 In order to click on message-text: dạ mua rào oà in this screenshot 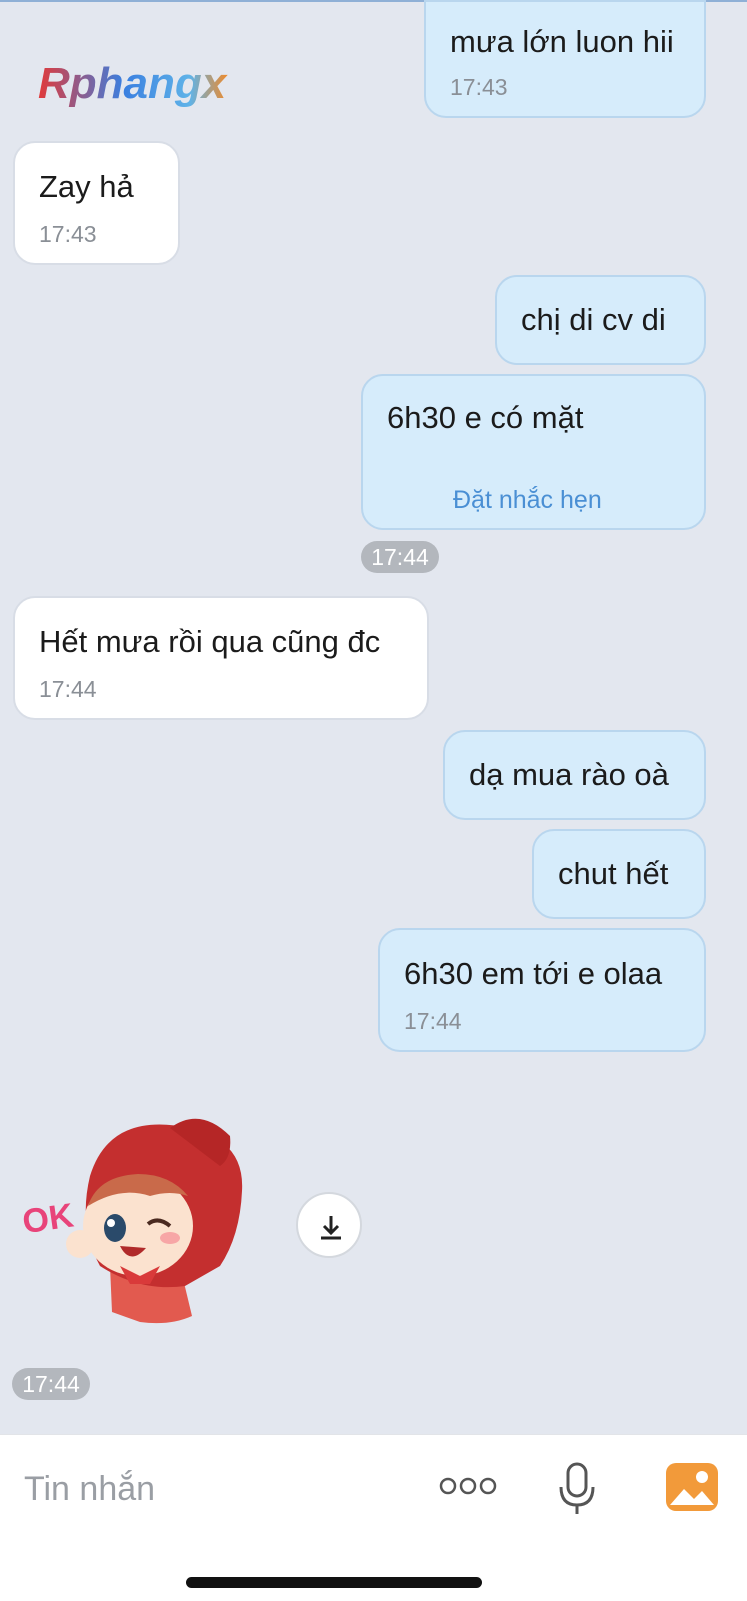, I will do `click(569, 774)`.